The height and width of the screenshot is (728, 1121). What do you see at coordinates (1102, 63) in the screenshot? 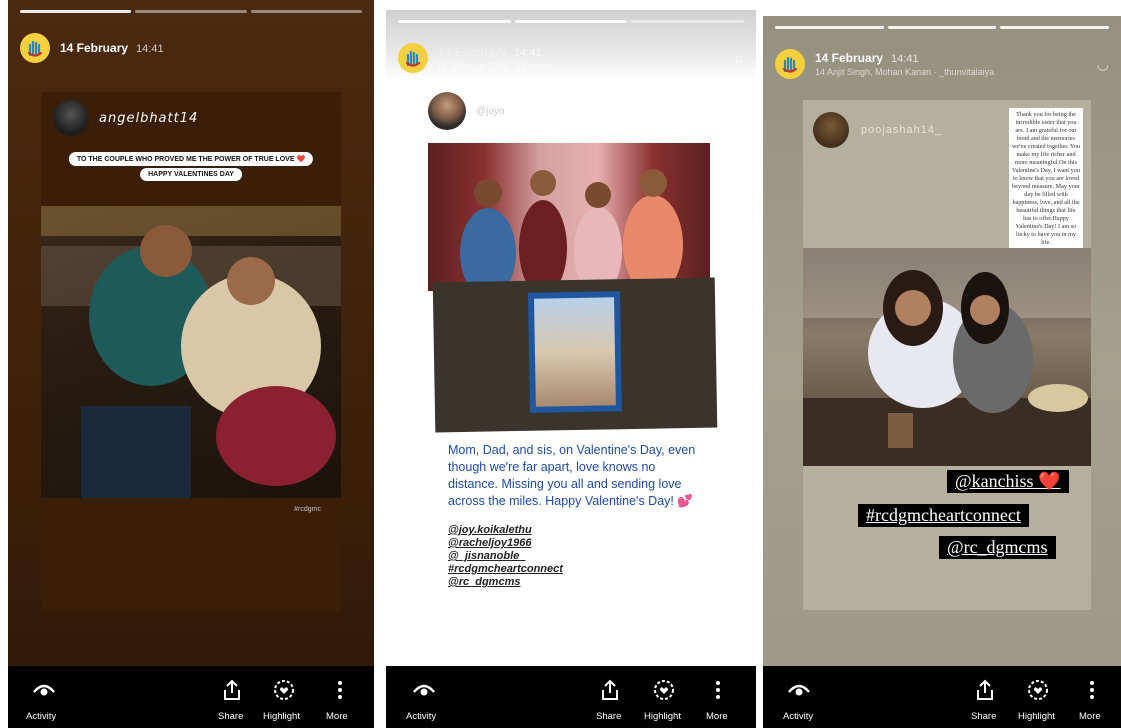
I see `loading-icon: ◡` at bounding box center [1102, 63].